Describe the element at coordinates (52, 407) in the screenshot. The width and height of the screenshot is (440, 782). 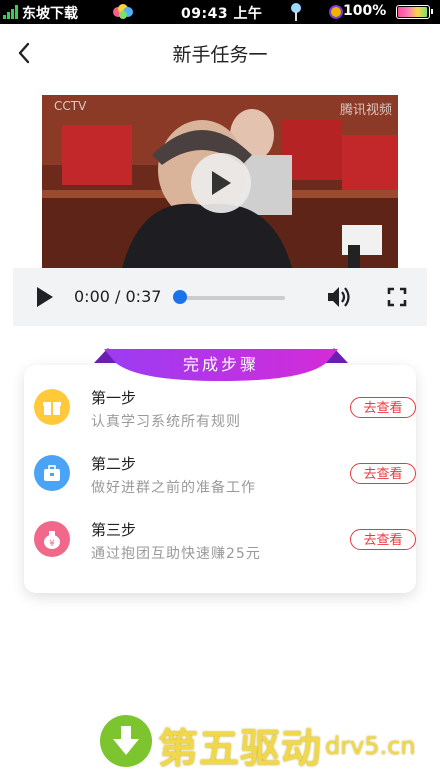
I see `gift-icon` at that location.